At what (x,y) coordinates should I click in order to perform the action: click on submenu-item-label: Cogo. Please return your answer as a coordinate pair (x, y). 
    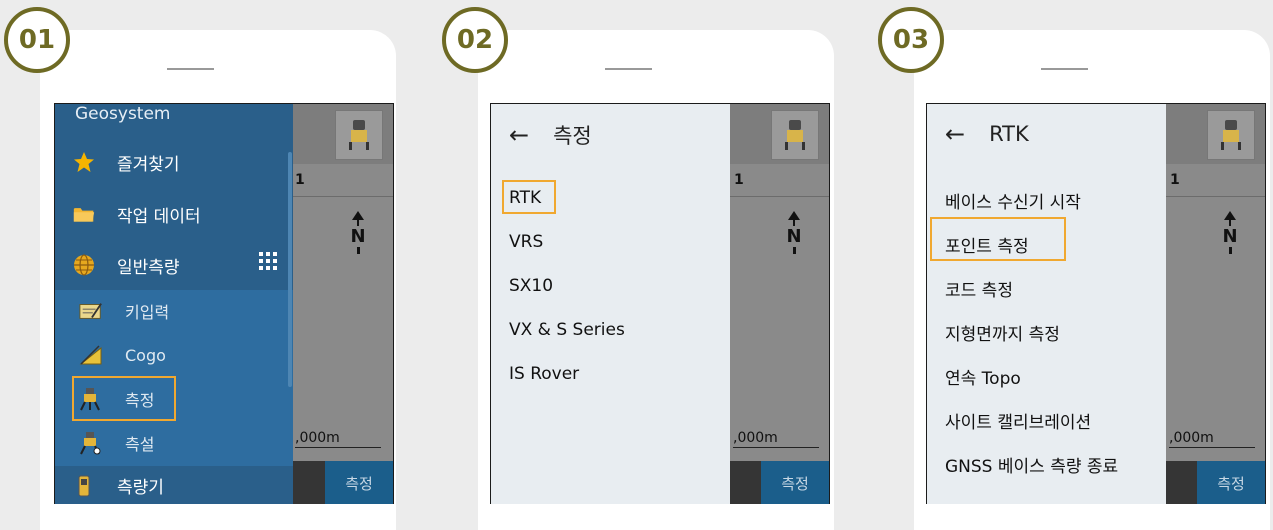
    Looking at the image, I should click on (145, 355).